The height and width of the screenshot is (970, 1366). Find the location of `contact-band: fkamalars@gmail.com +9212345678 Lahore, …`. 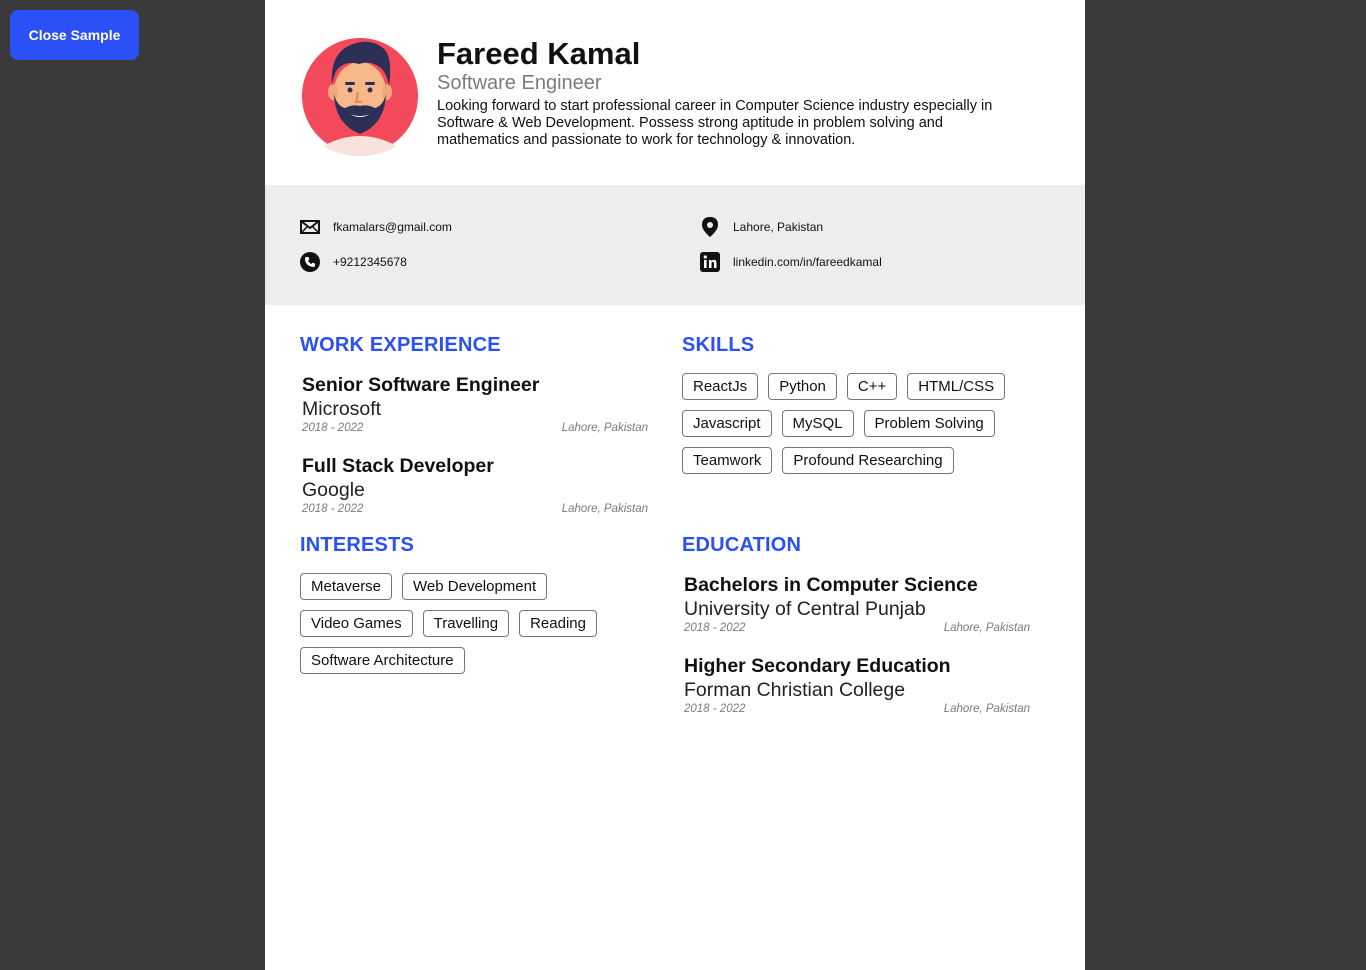

contact-band: fkamalars@gmail.com +9212345678 Lahore, … is located at coordinates (675, 245).